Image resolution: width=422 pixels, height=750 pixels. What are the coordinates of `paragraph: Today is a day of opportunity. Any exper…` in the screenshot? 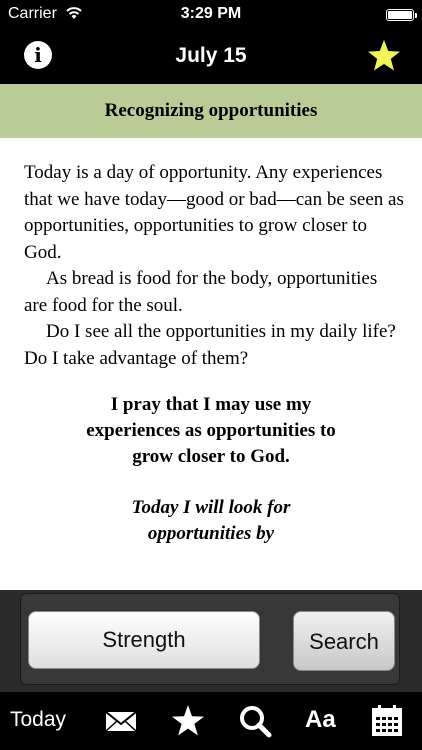 It's located at (214, 212).